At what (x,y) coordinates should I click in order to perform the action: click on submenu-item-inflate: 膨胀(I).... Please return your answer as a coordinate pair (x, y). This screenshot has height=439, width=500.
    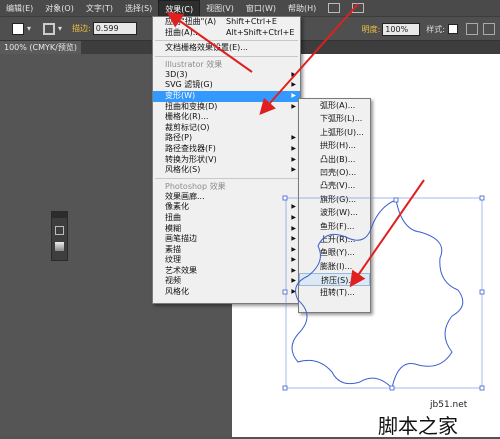
    Looking at the image, I should click on (334, 266).